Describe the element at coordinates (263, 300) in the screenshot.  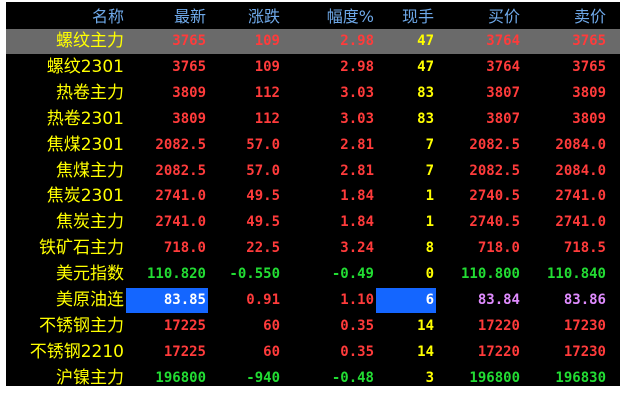
I see `cell-change: 0.91` at that location.